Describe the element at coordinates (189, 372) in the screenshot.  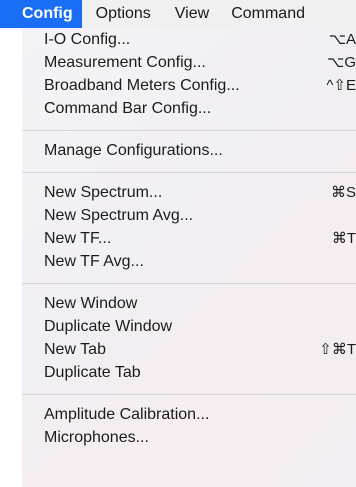
I see `menu-item-duplicate-tab: Duplicate Tab` at that location.